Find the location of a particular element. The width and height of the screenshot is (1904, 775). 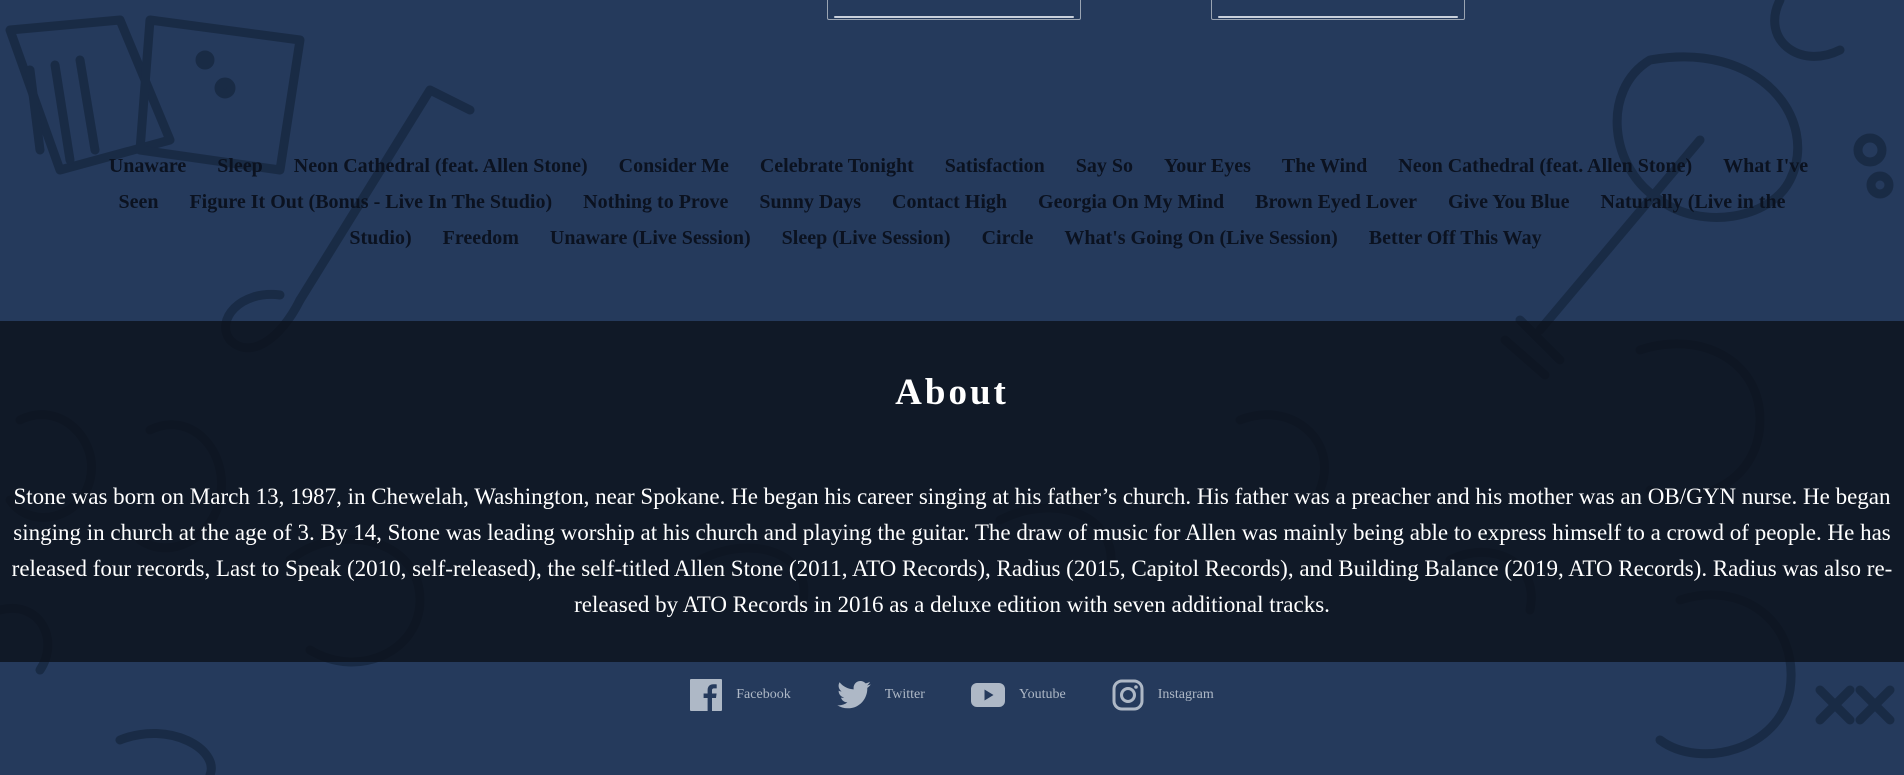

track-item: Circle is located at coordinates (1008, 238).